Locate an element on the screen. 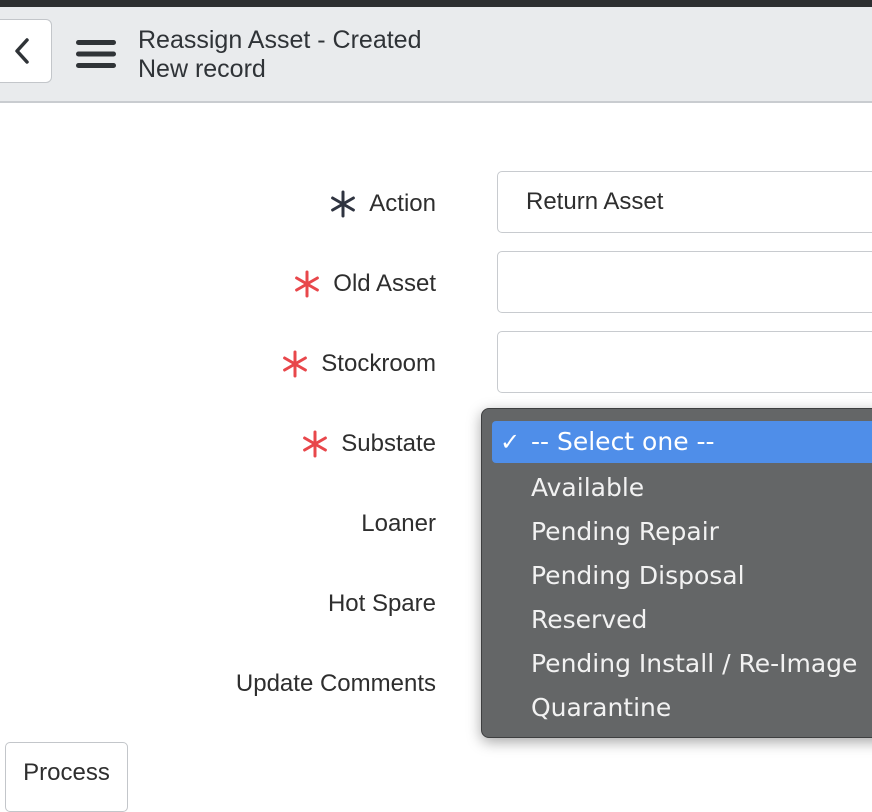  action-label-row: Action is located at coordinates (382, 204).